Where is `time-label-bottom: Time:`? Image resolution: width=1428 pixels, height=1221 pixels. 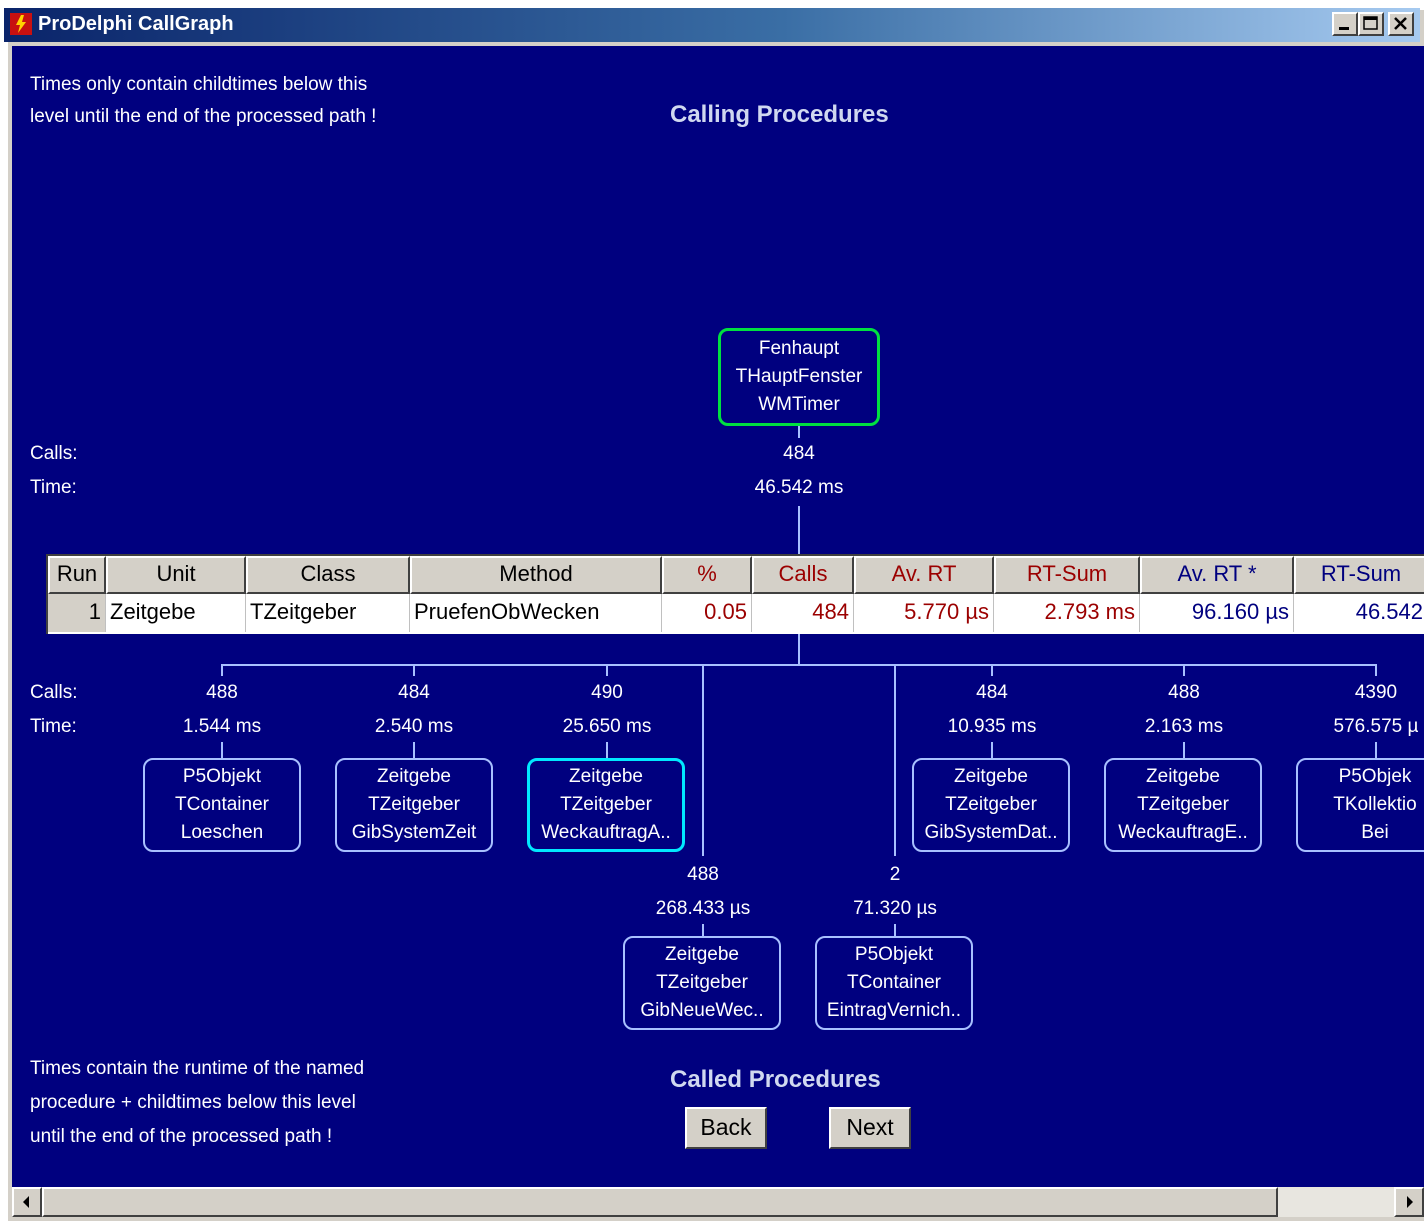
time-label-bottom: Time: is located at coordinates (53, 726).